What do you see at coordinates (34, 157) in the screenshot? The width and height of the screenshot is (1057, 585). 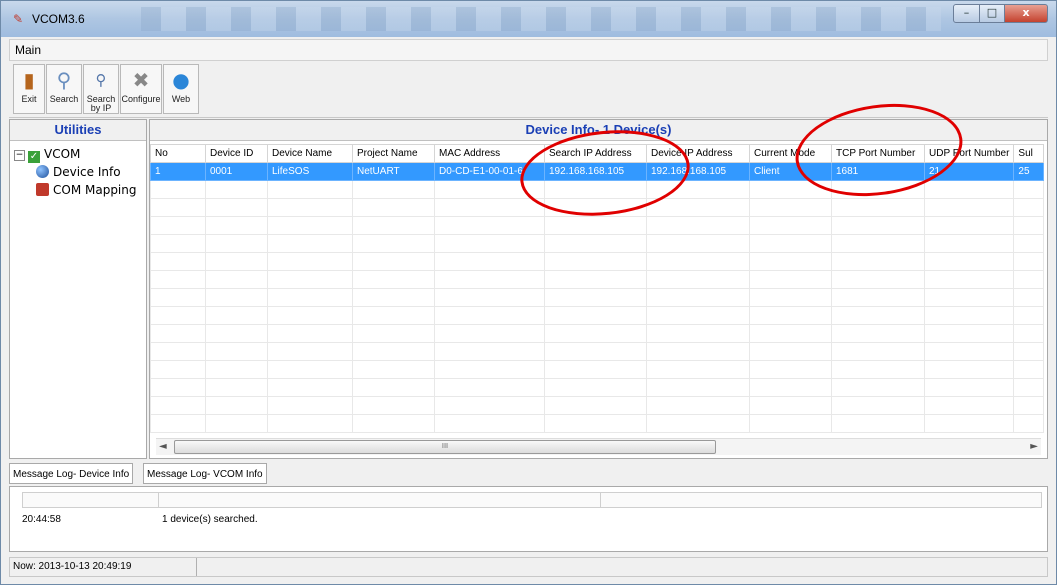 I see `check-icon: ✓` at bounding box center [34, 157].